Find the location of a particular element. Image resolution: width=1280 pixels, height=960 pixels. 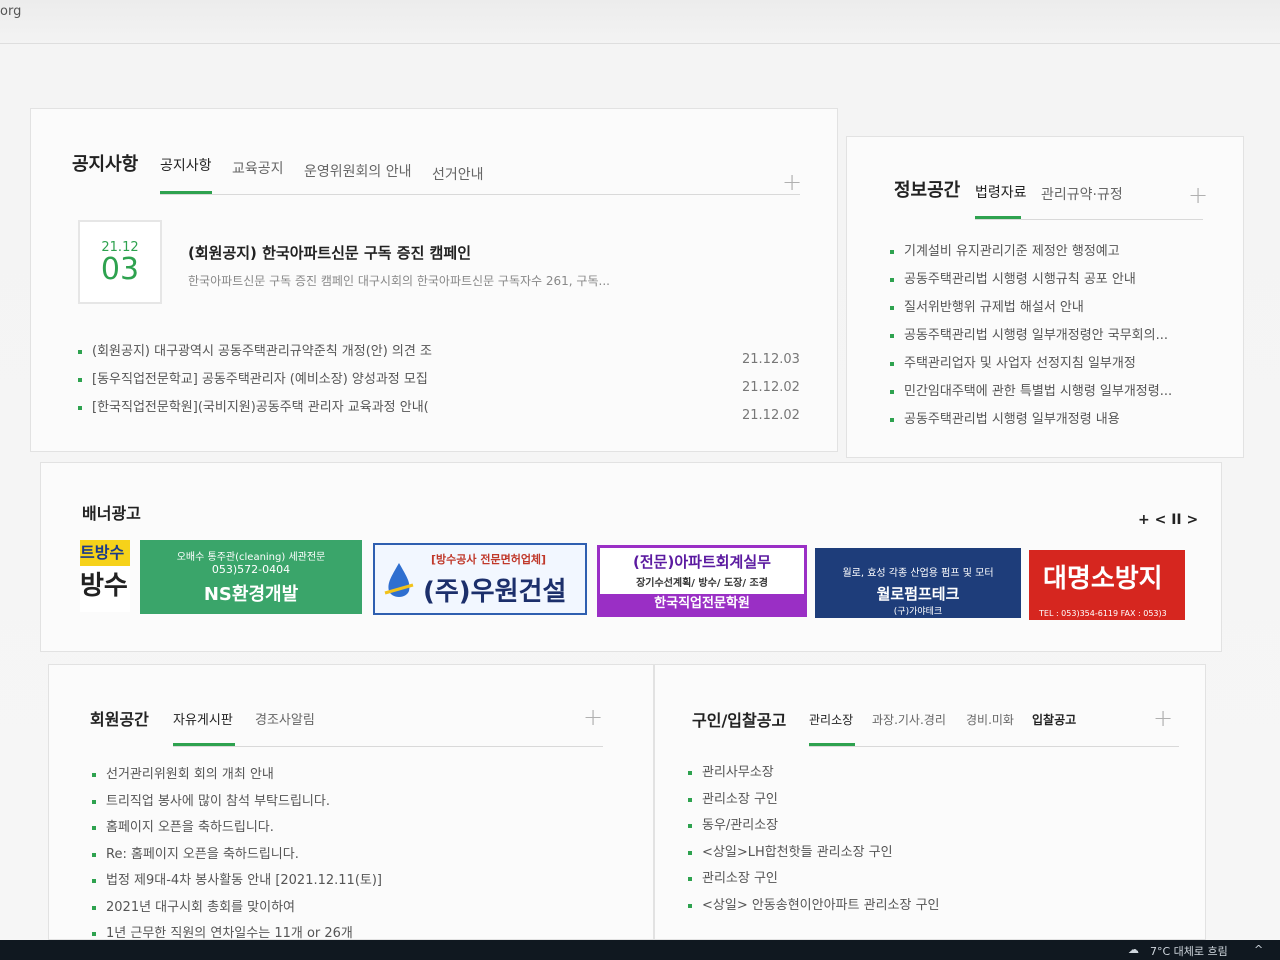

tab-committee: 운영위원회의 안내 is located at coordinates (358, 171).